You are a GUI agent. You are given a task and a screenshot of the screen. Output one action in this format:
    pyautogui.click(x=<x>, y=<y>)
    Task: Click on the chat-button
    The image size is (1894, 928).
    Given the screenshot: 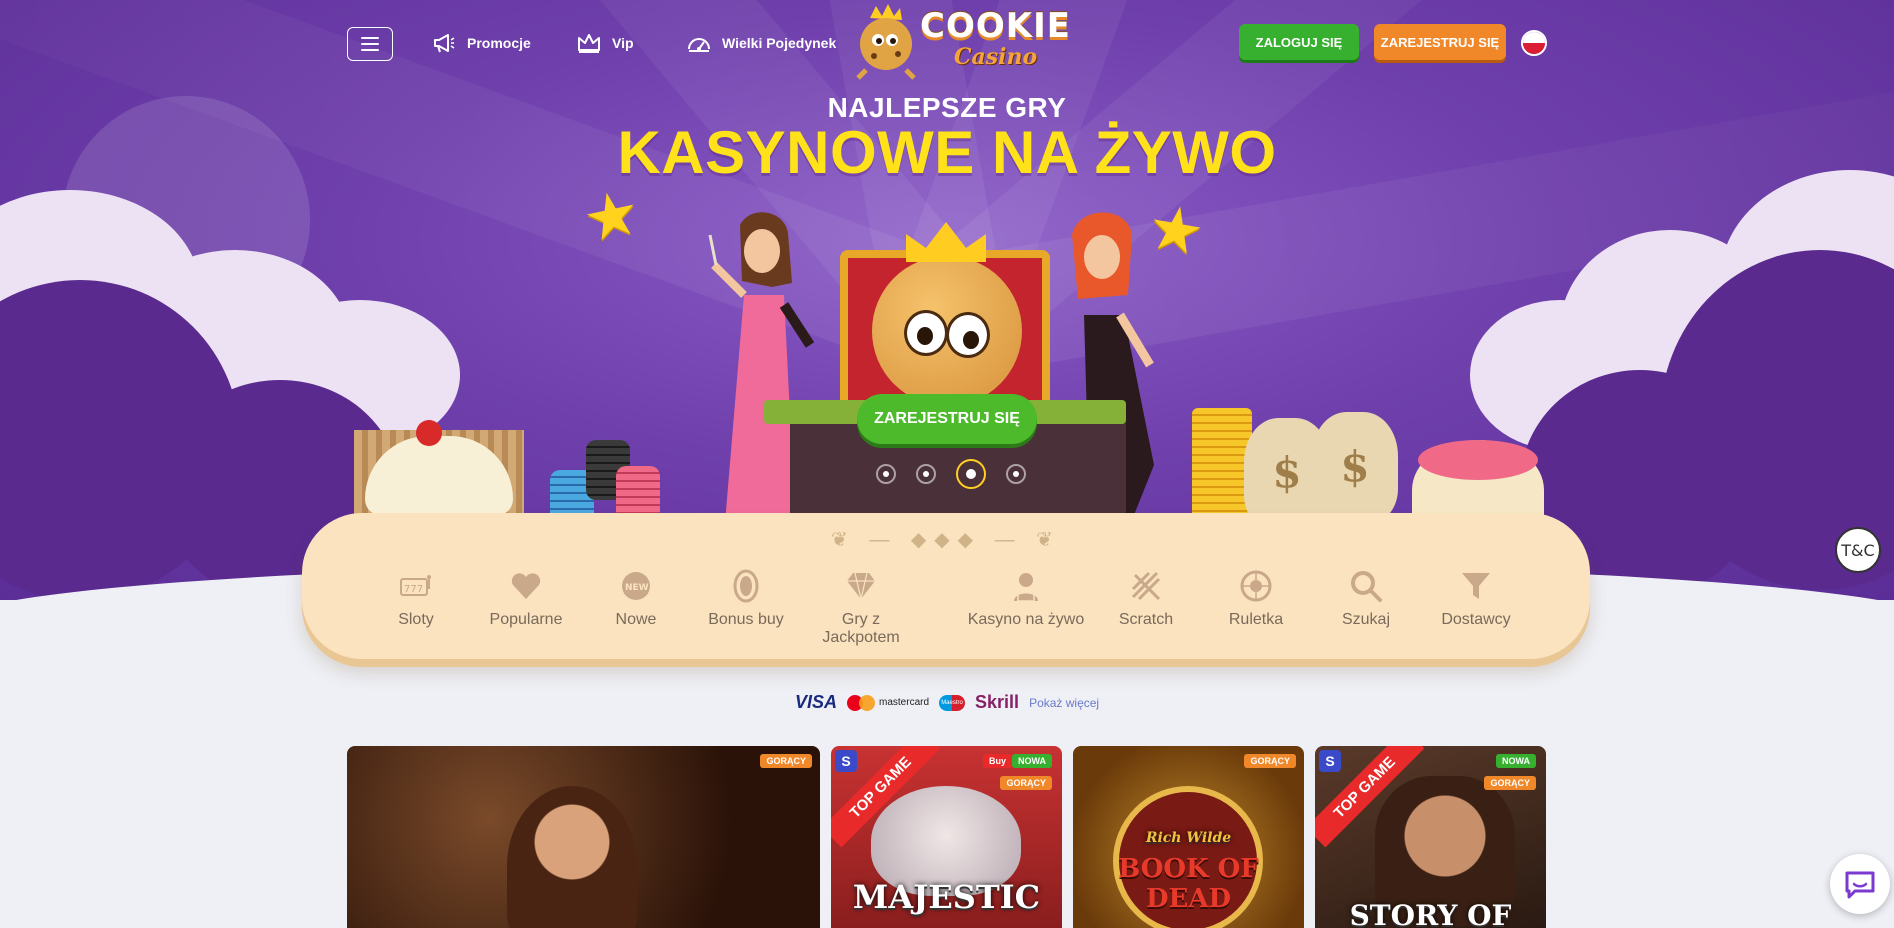 What is the action you would take?
    pyautogui.click(x=1860, y=884)
    